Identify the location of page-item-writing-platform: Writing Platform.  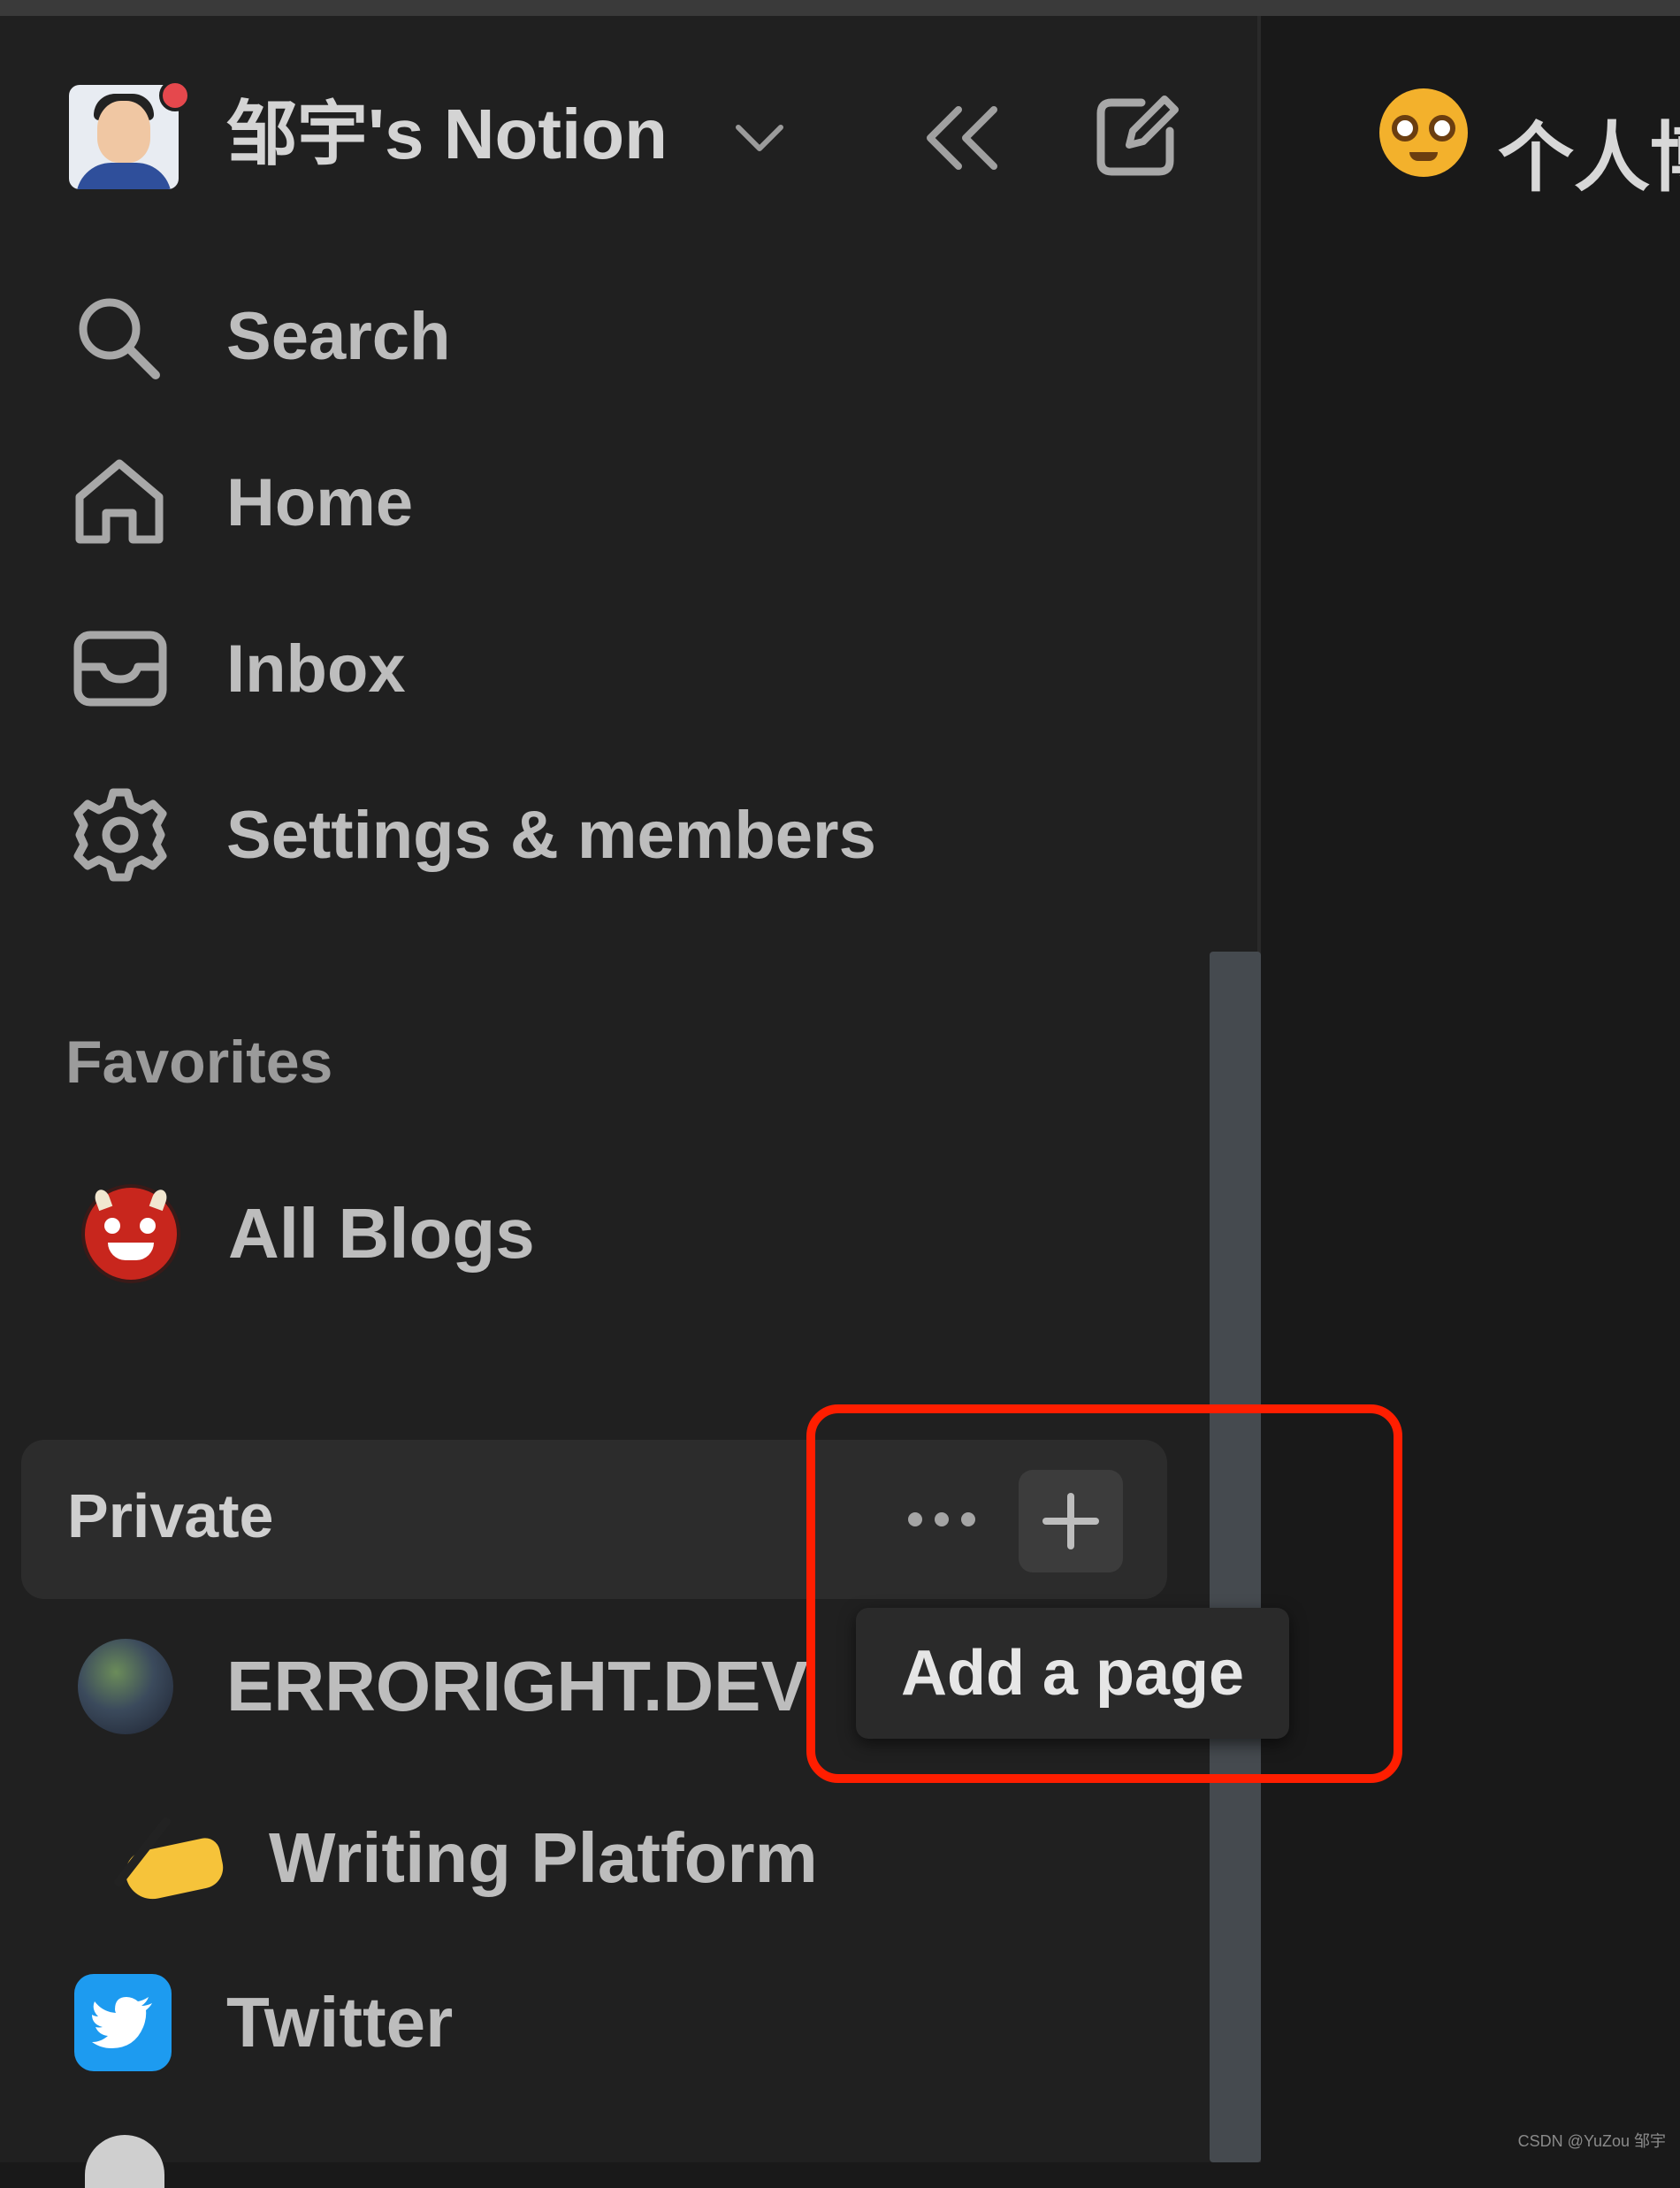
(465, 1859).